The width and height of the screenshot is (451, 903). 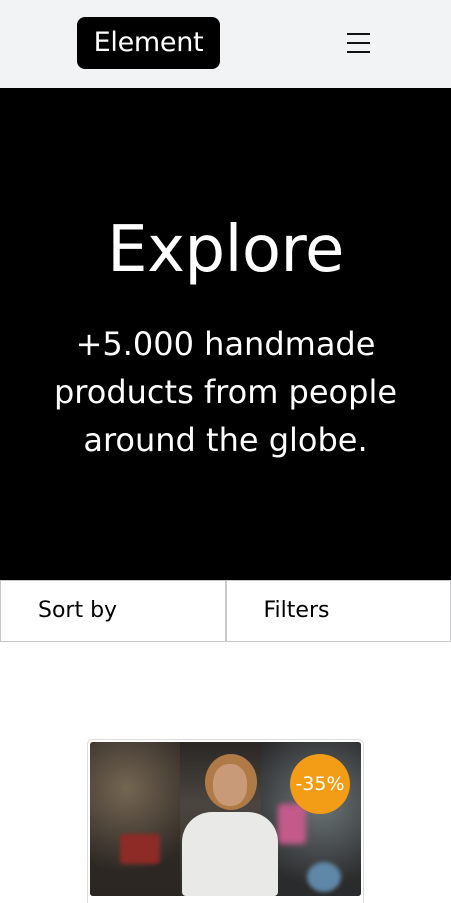 What do you see at coordinates (338, 611) in the screenshot?
I see `filters-button: Filters` at bounding box center [338, 611].